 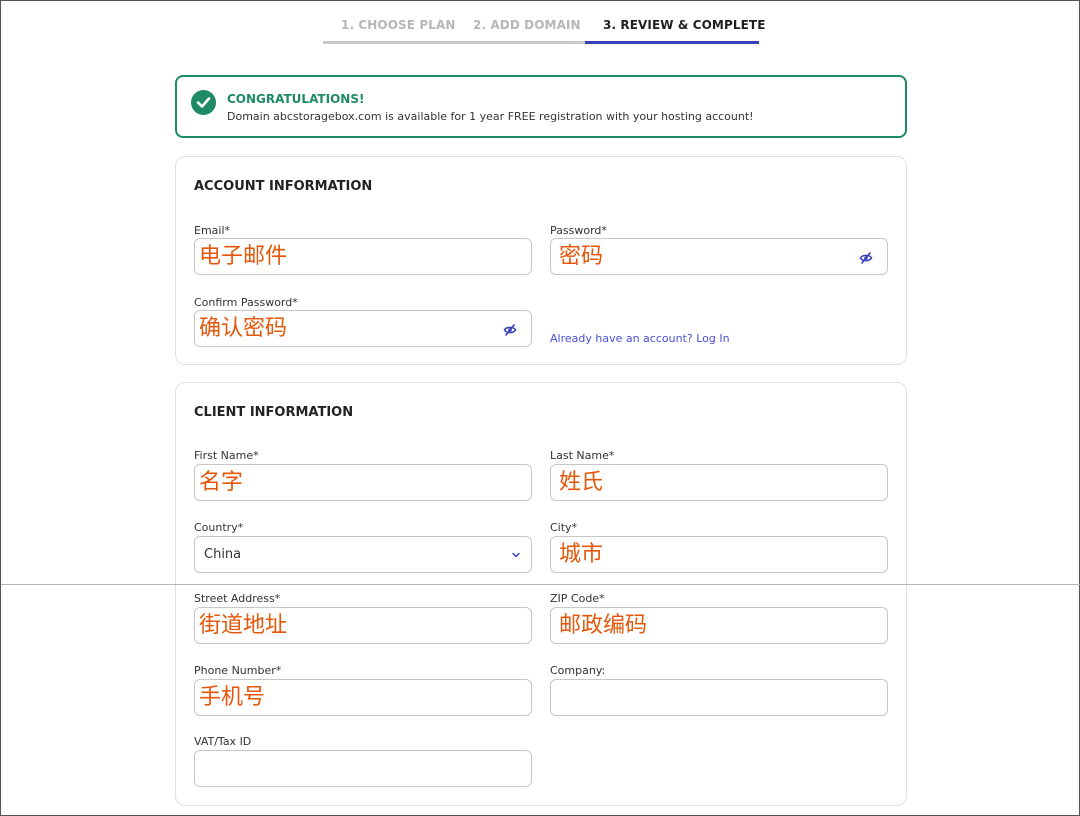 I want to click on step-progress-track, so click(x=454, y=42).